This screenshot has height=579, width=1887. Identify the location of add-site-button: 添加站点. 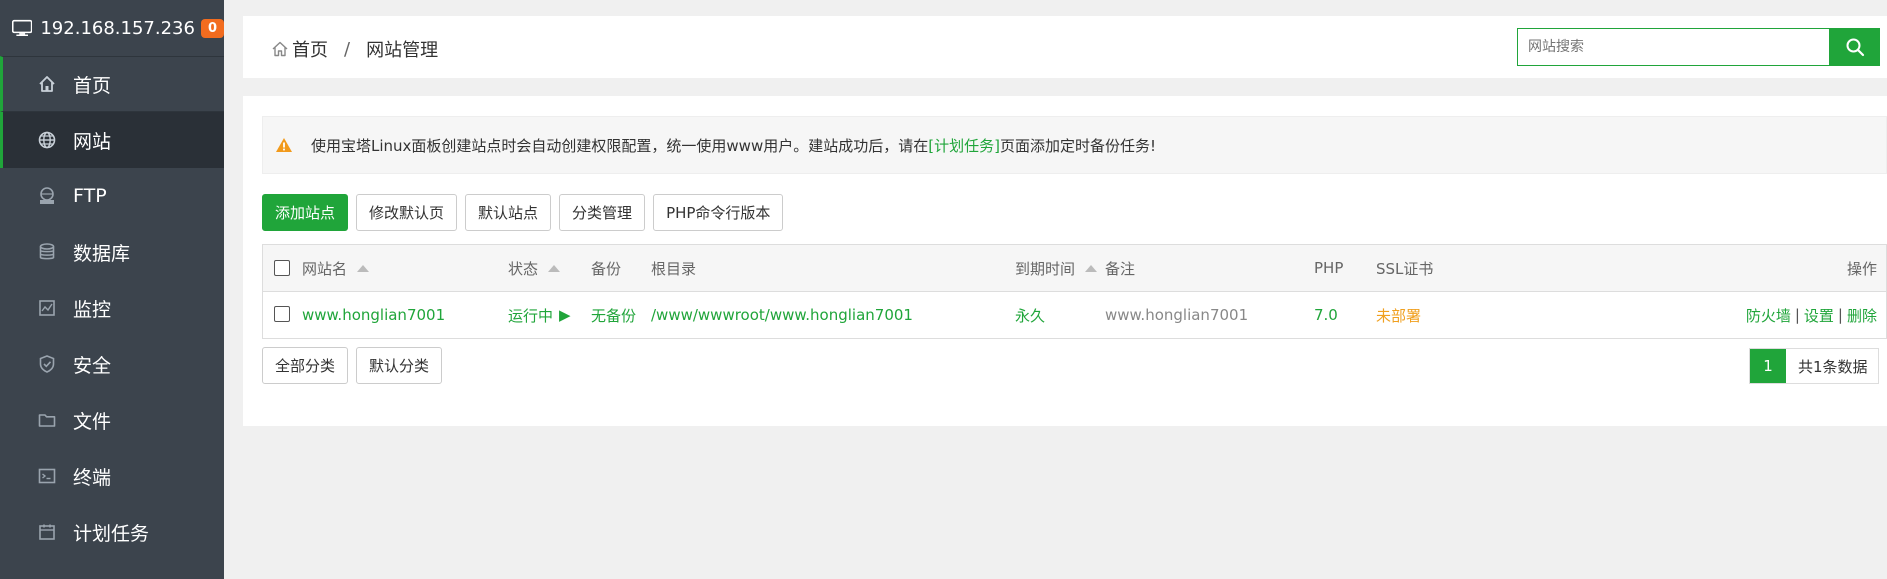
(305, 212).